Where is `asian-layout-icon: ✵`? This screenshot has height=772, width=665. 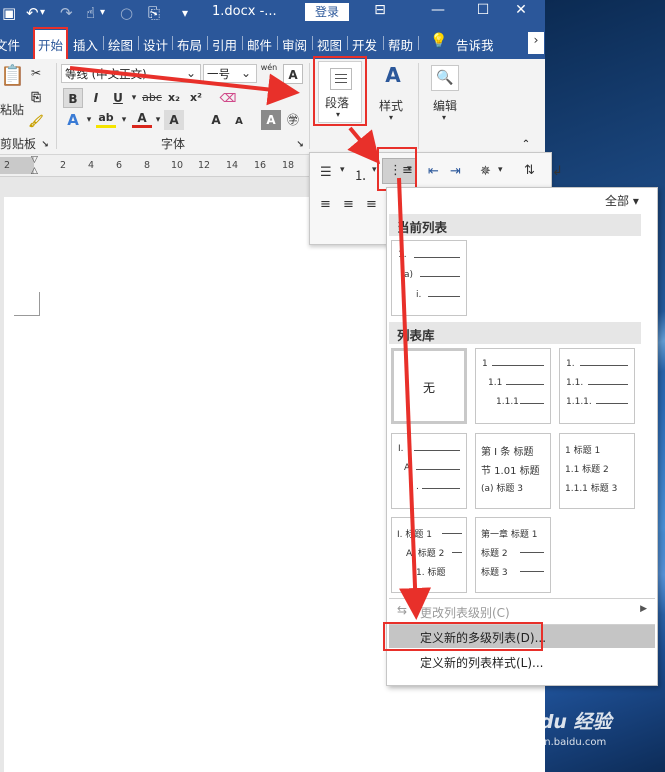
asian-layout-icon: ✵ is located at coordinates (485, 171).